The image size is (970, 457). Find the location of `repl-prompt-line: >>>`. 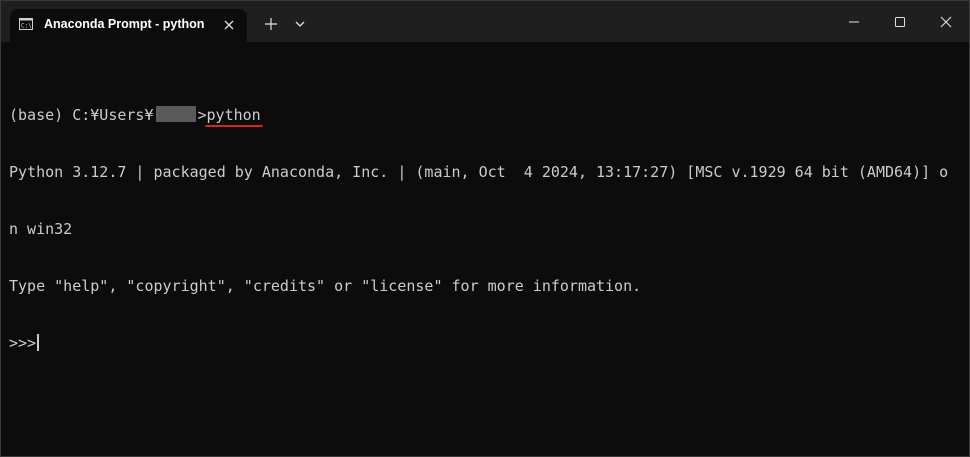

repl-prompt-line: >>> is located at coordinates (485, 343).